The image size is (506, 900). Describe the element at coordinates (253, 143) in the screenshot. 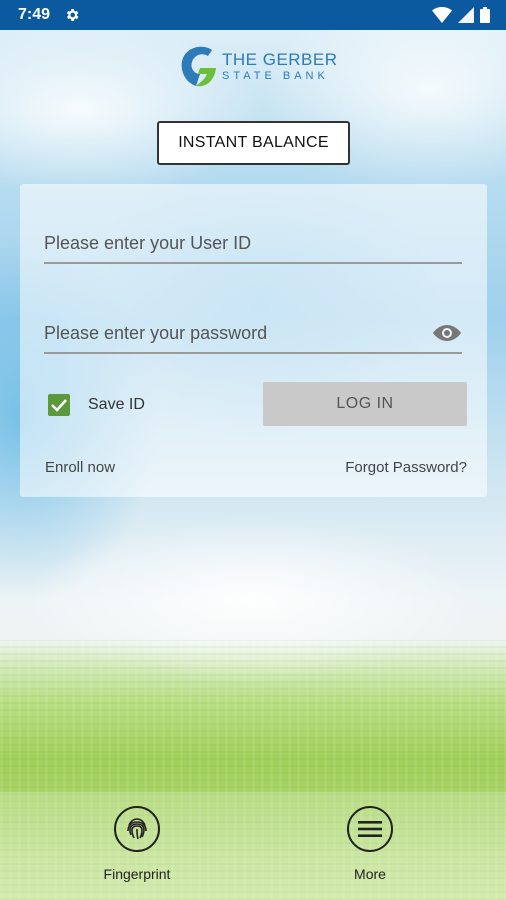

I see `instant-balance-button: INSTANT BALANCE` at that location.